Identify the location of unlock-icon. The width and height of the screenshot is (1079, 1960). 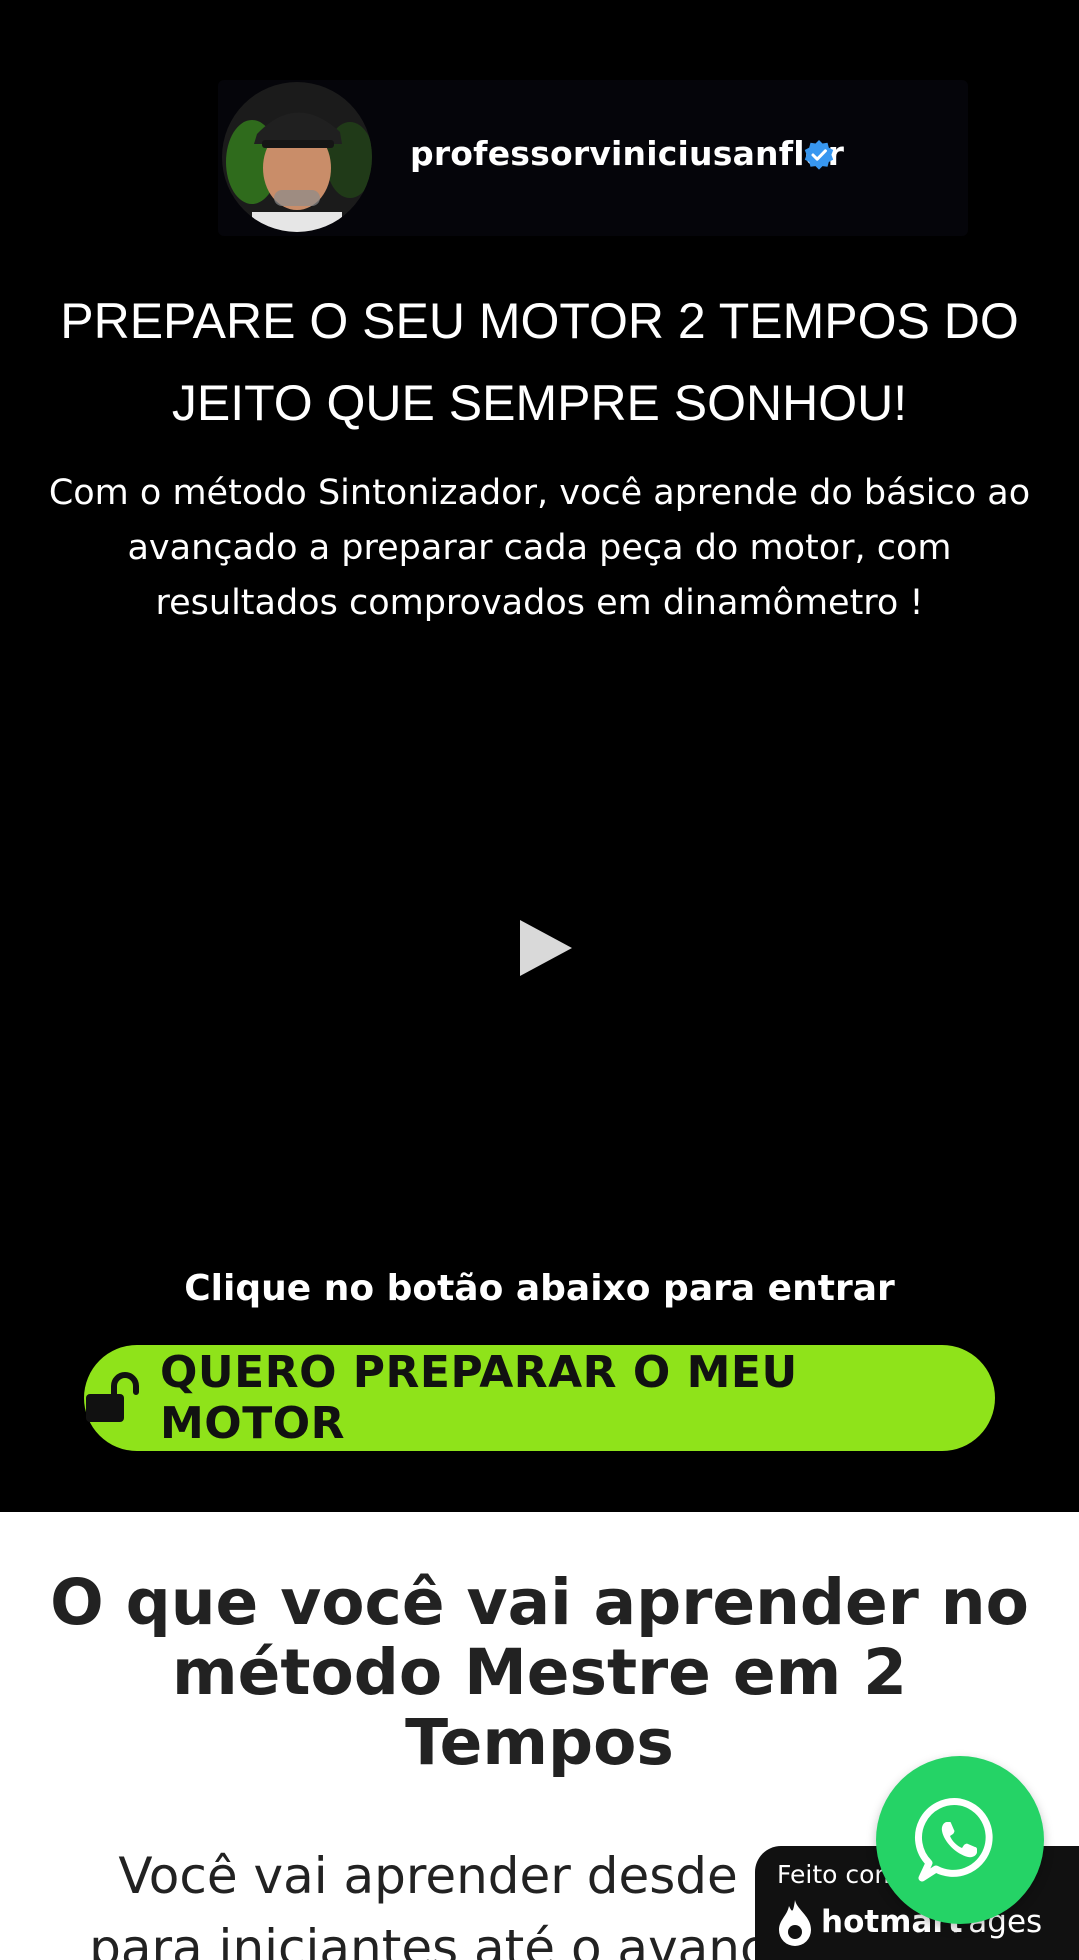
(112, 1398).